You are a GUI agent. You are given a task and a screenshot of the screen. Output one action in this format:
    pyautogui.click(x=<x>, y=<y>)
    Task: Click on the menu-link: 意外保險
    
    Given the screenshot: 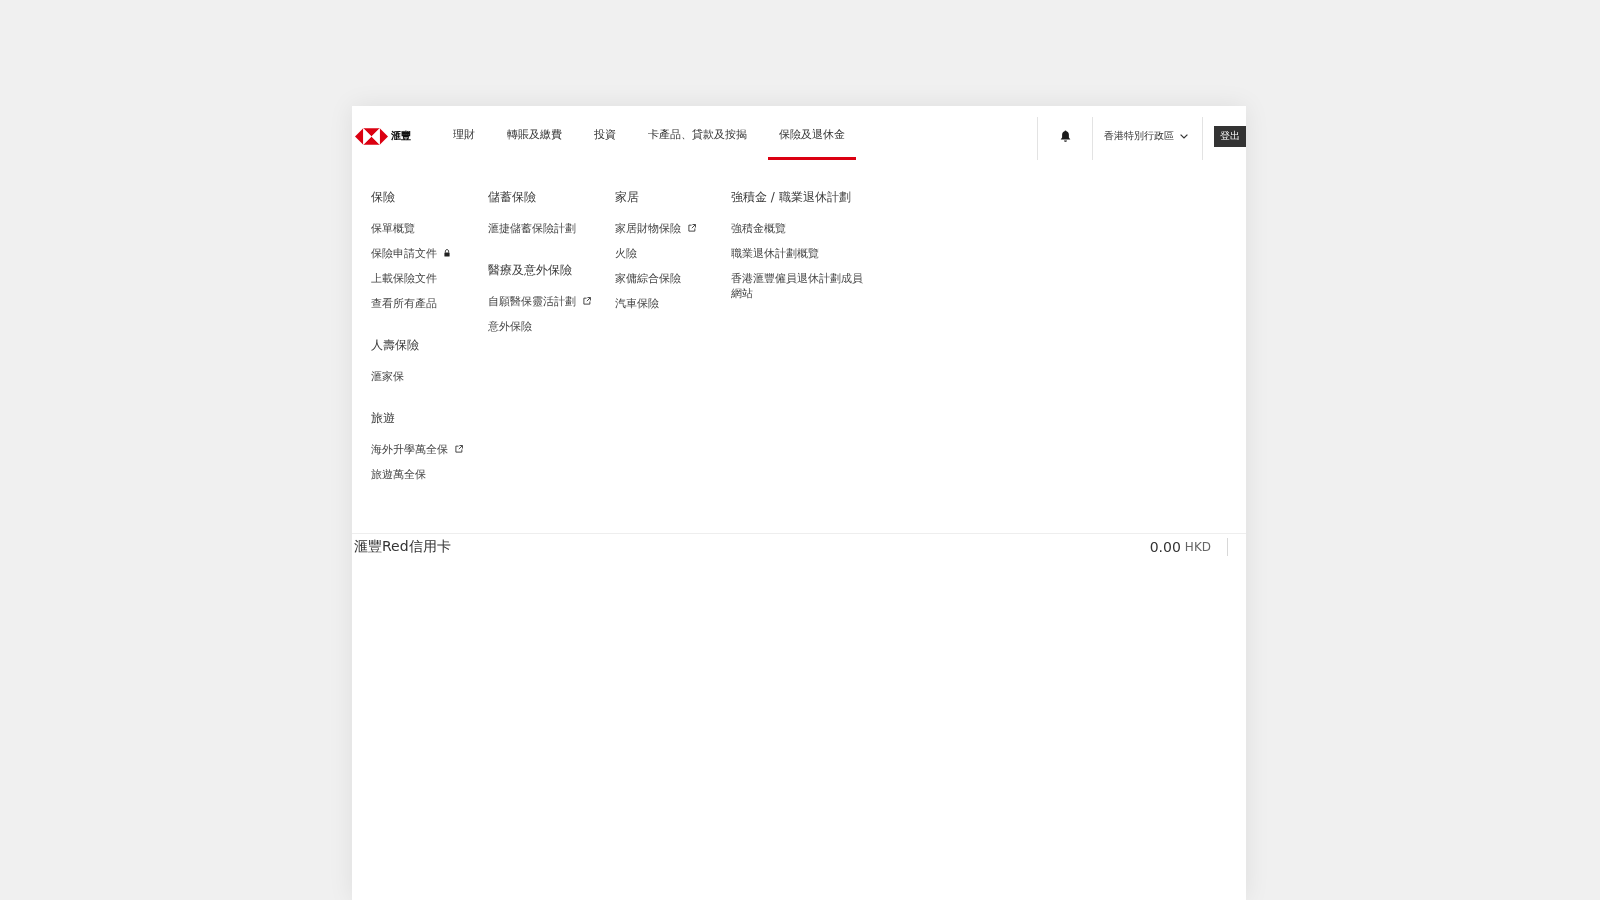 What is the action you would take?
    pyautogui.click(x=510, y=326)
    